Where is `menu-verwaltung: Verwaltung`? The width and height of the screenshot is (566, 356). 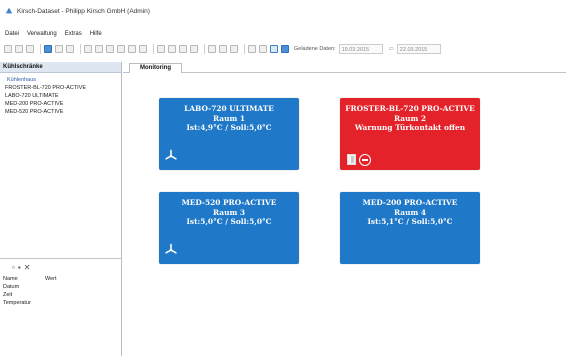
menu-verwaltung: Verwaltung is located at coordinates (42, 34).